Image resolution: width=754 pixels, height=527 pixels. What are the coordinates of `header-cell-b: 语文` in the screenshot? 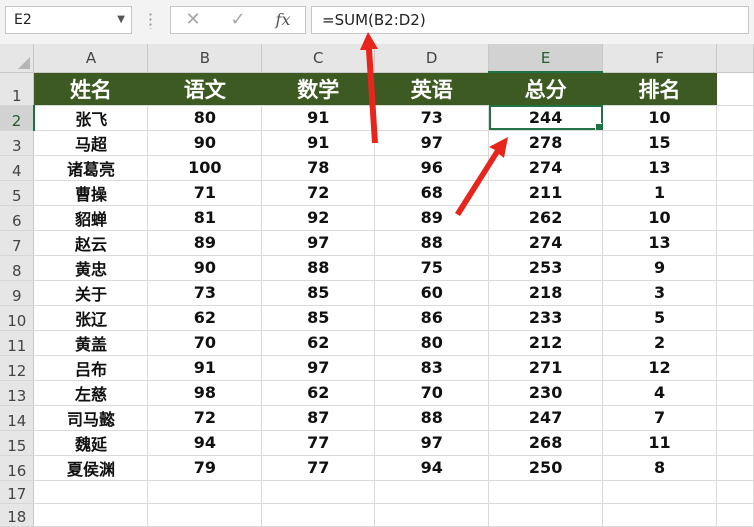 It's located at (205, 89).